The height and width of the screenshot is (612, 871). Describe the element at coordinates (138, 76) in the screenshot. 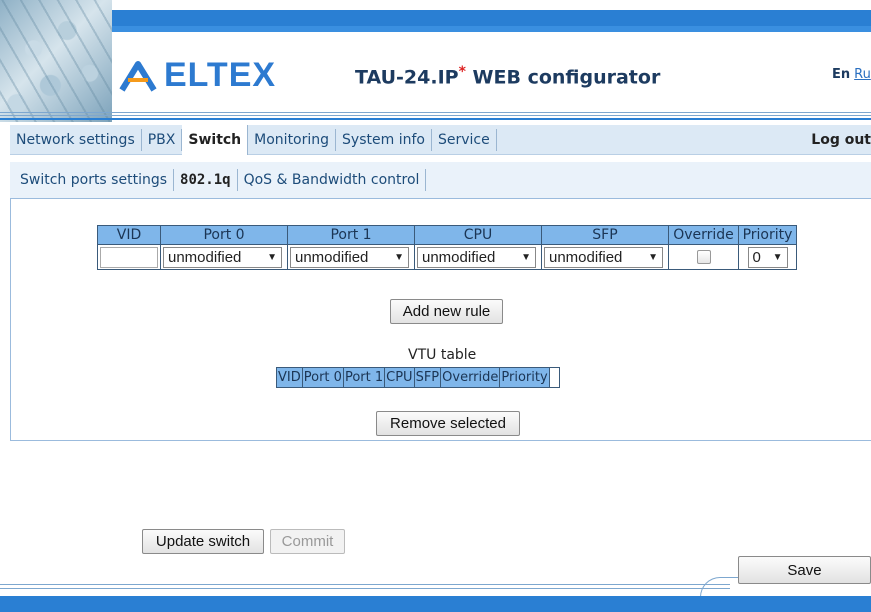

I see `eltex-logo-icon` at that location.